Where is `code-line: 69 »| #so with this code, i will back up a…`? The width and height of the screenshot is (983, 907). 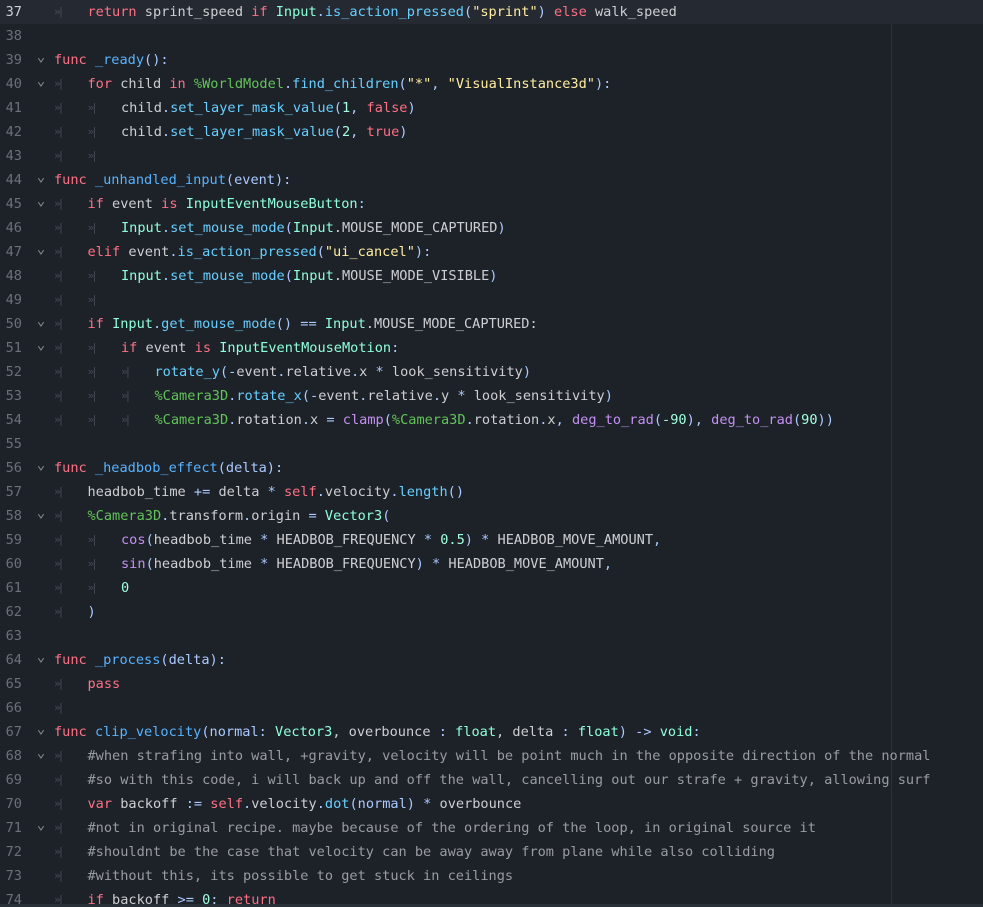
code-line: 69 »| #so with this code, i will back up a… is located at coordinates (491, 780).